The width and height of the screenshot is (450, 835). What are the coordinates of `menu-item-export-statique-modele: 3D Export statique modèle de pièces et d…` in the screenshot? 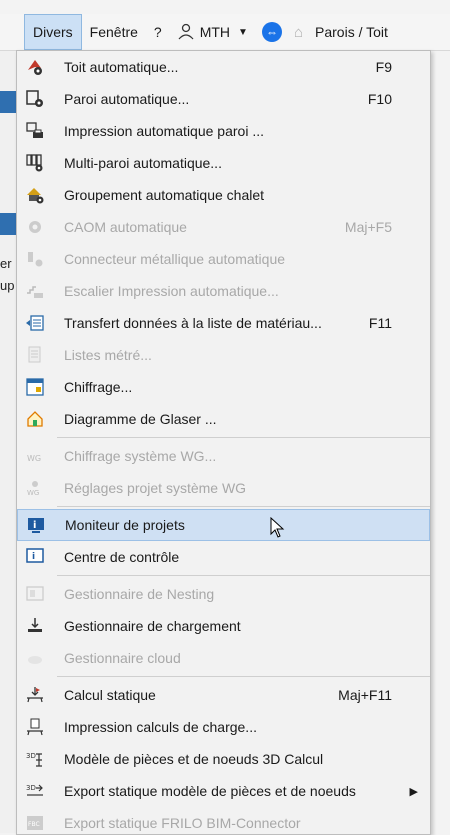 It's located at (223, 791).